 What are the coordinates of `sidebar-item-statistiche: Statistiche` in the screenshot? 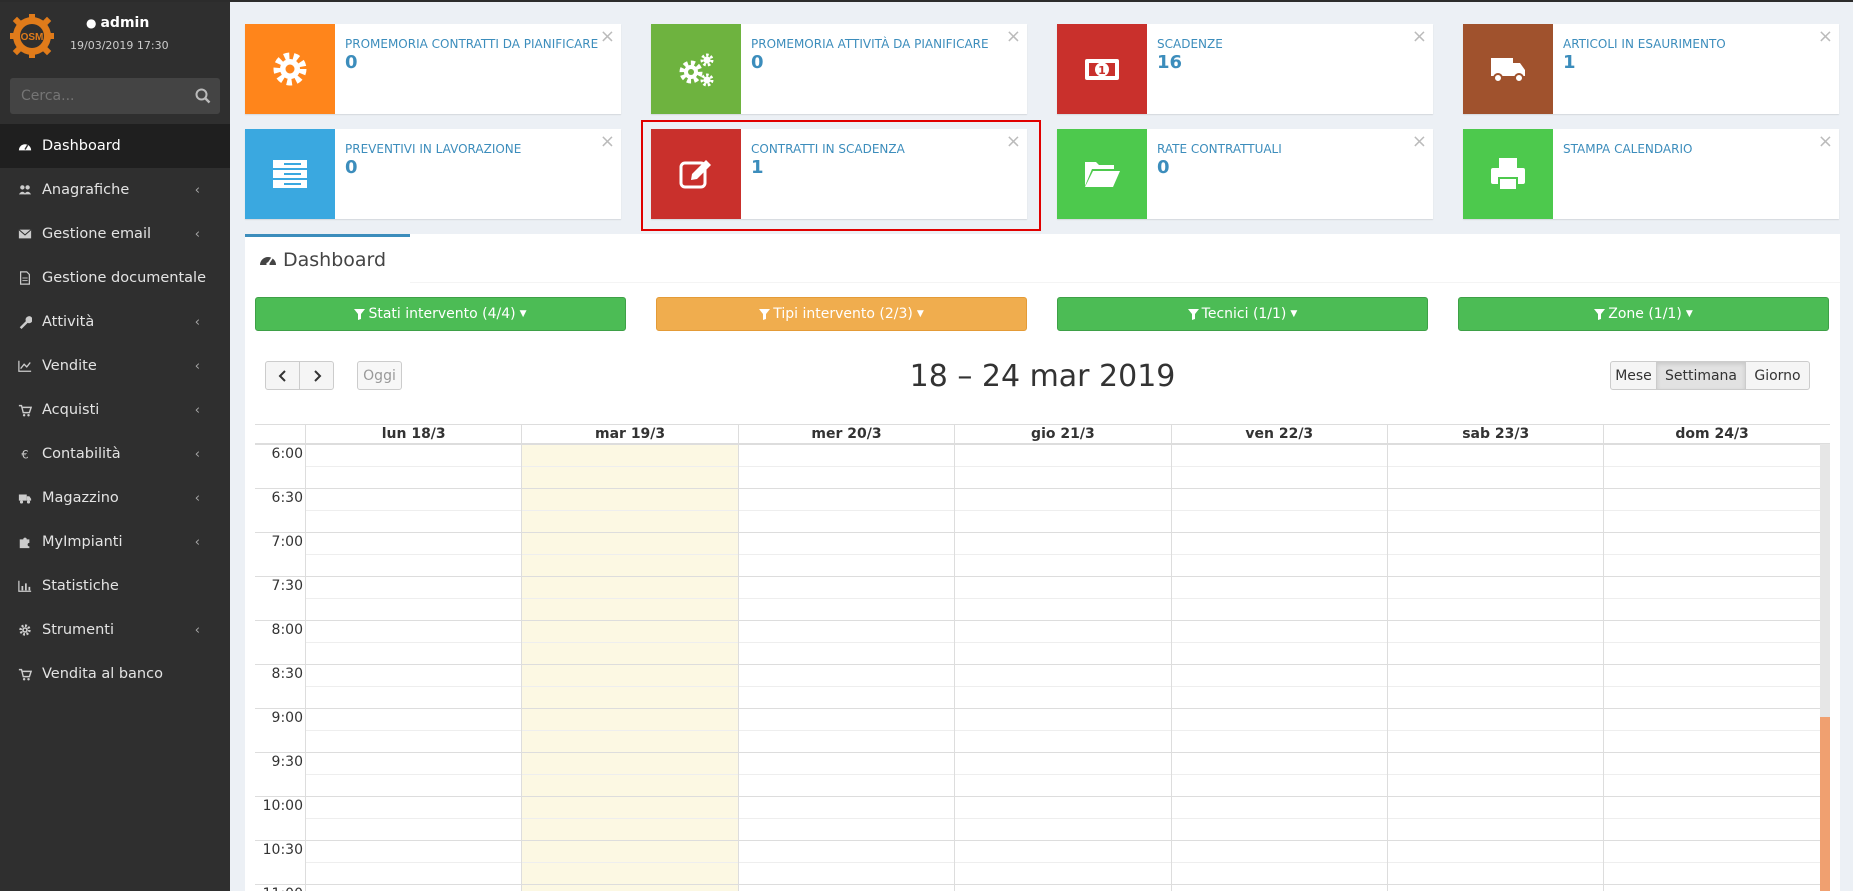 It's located at (115, 586).